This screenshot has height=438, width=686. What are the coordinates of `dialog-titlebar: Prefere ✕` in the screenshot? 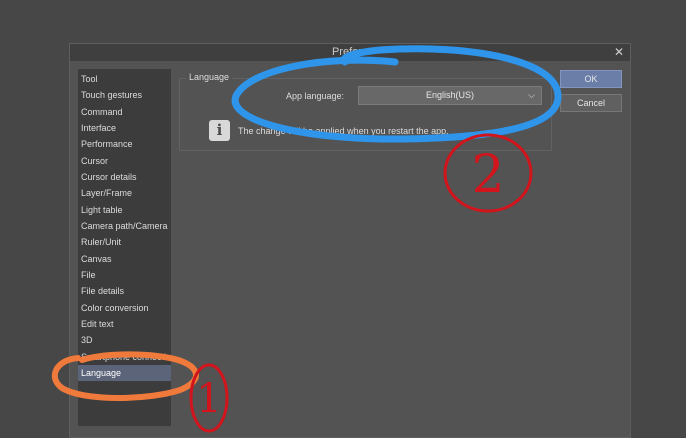 It's located at (350, 52).